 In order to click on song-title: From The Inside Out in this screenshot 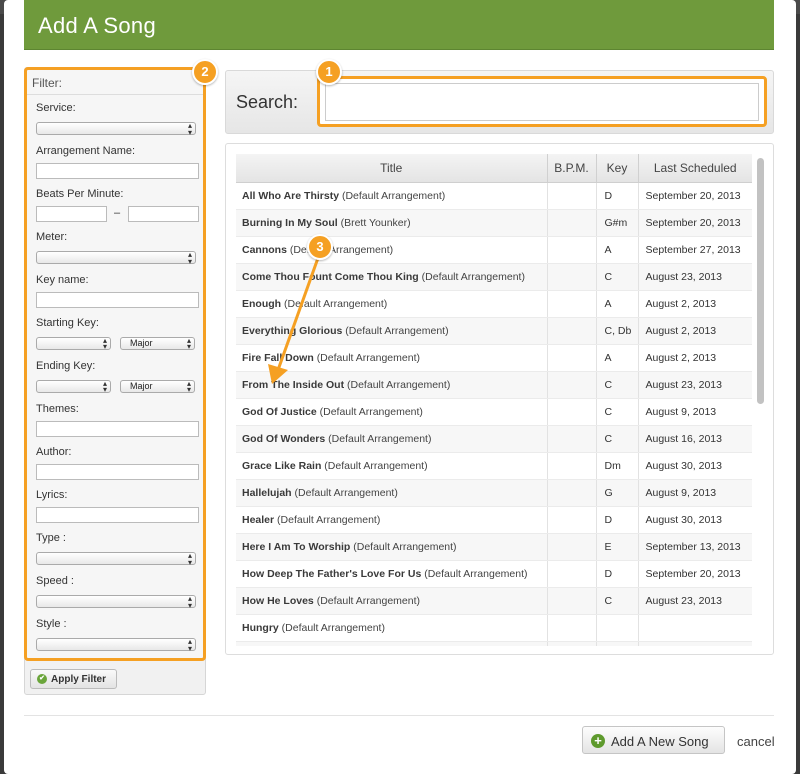, I will do `click(293, 384)`.